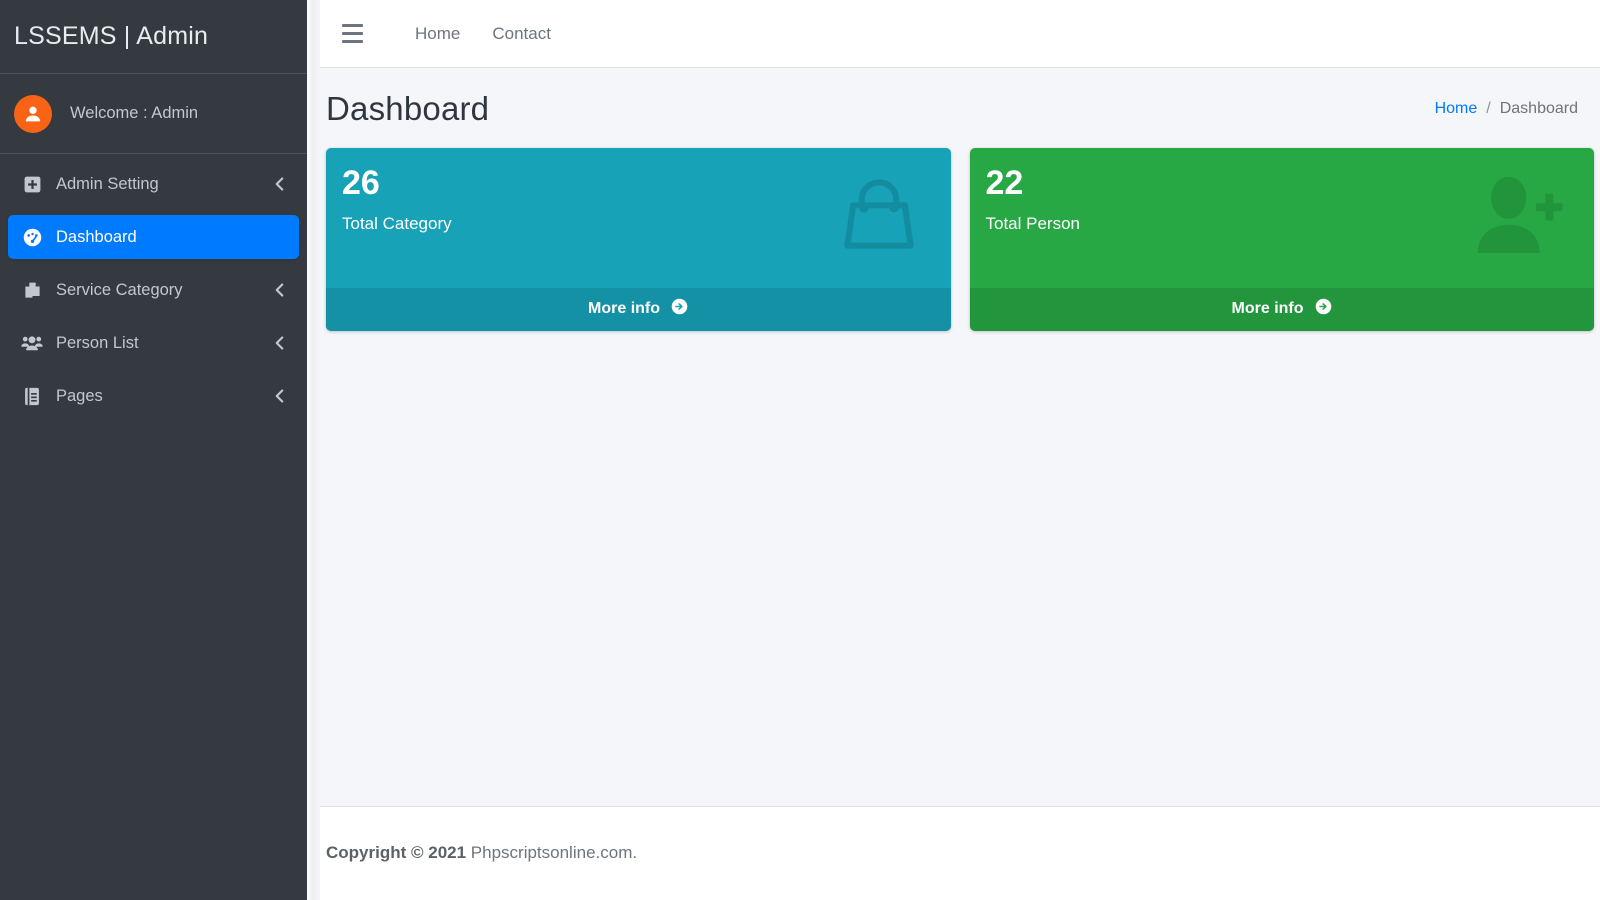 This screenshot has width=1600, height=900. I want to click on info-card-body: 22 Total Person, so click(1282, 218).